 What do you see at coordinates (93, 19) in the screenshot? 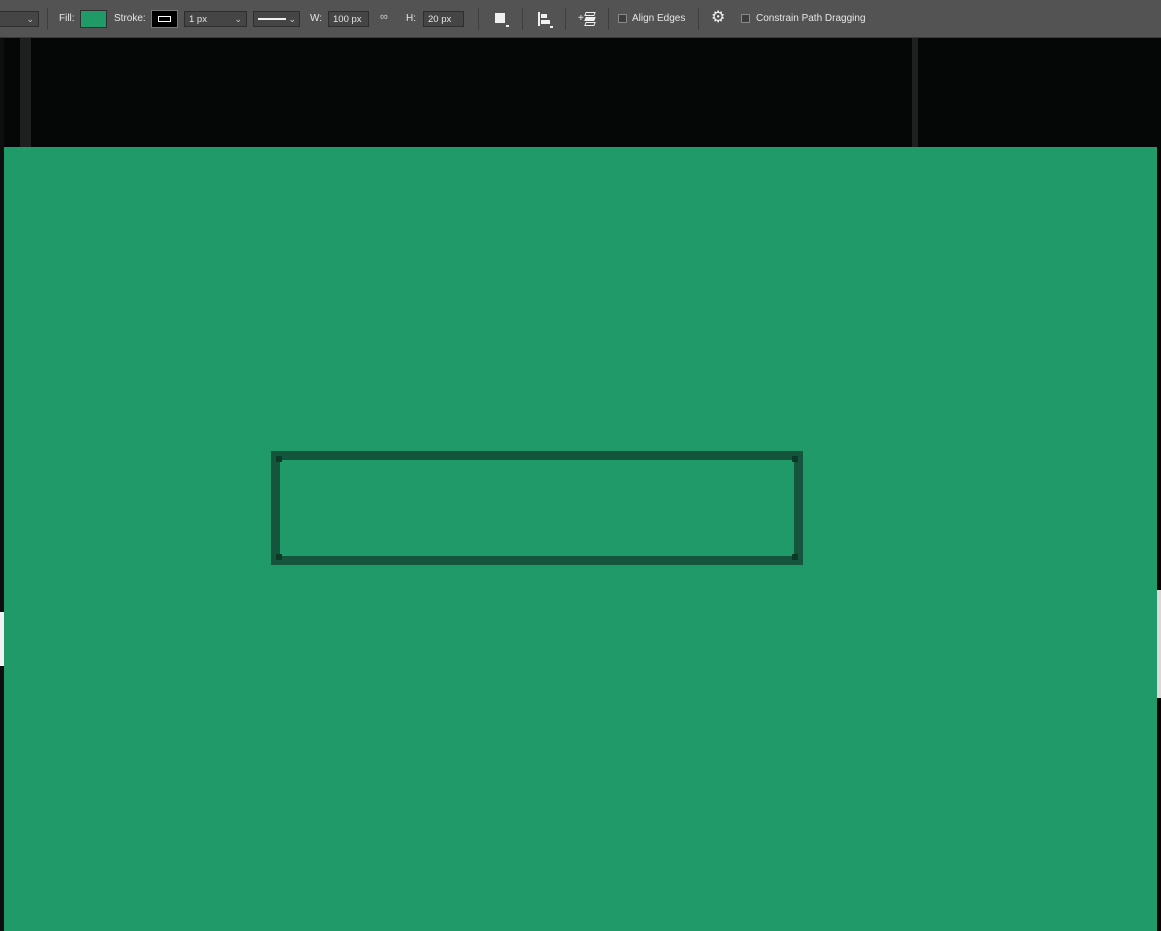
I see `fill-swatch` at bounding box center [93, 19].